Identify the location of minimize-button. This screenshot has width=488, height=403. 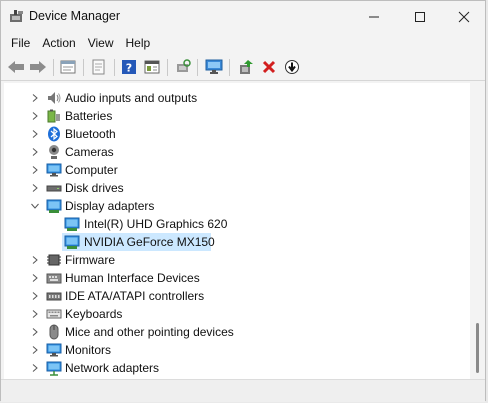
(374, 17).